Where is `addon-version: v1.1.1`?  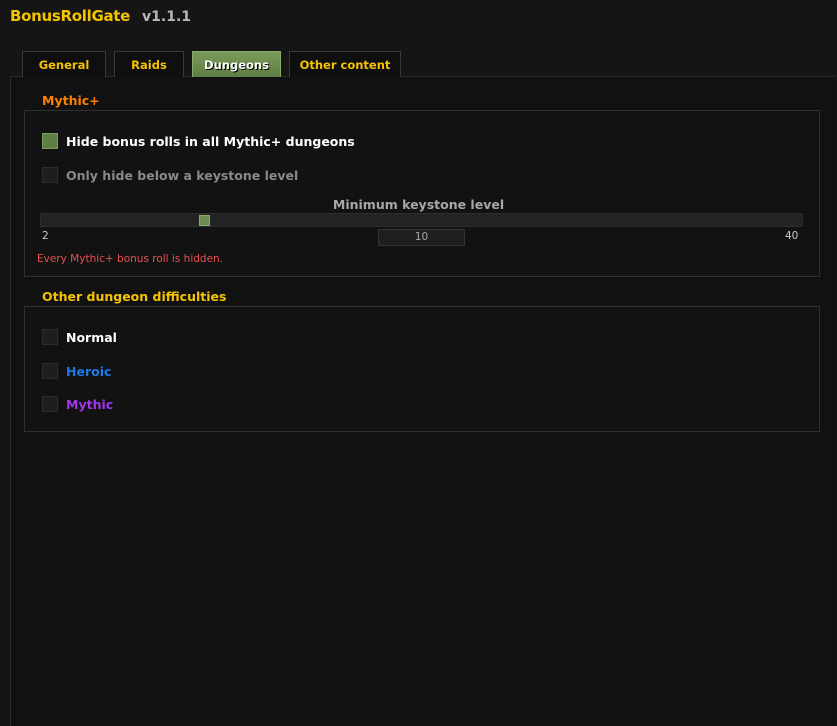 addon-version: v1.1.1 is located at coordinates (167, 17).